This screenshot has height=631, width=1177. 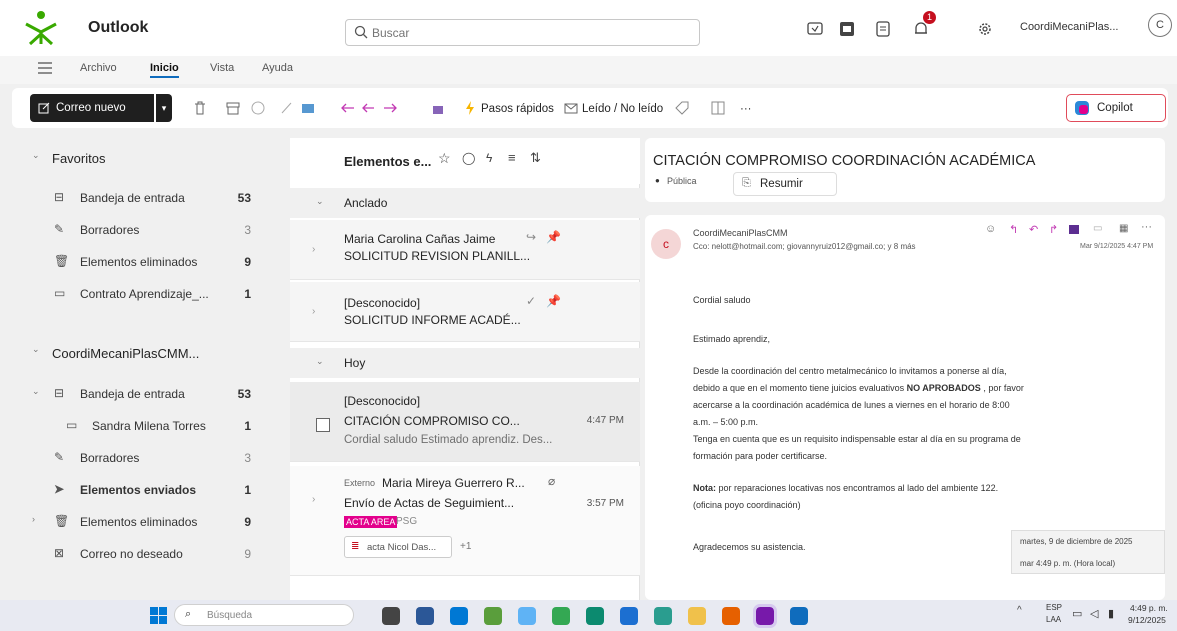 What do you see at coordinates (200, 108) in the screenshot?
I see `delete-icon` at bounding box center [200, 108].